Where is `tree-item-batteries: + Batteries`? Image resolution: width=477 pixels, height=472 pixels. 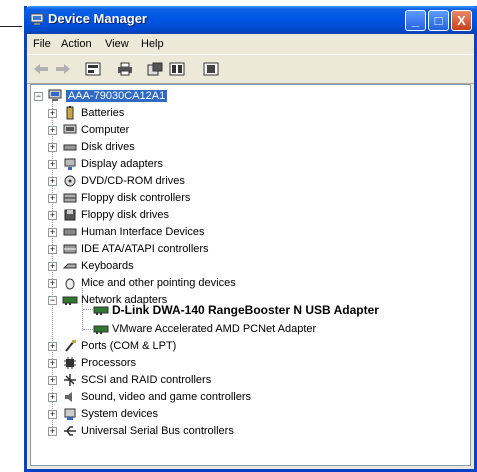 tree-item-batteries: + Batteries is located at coordinates (86, 113).